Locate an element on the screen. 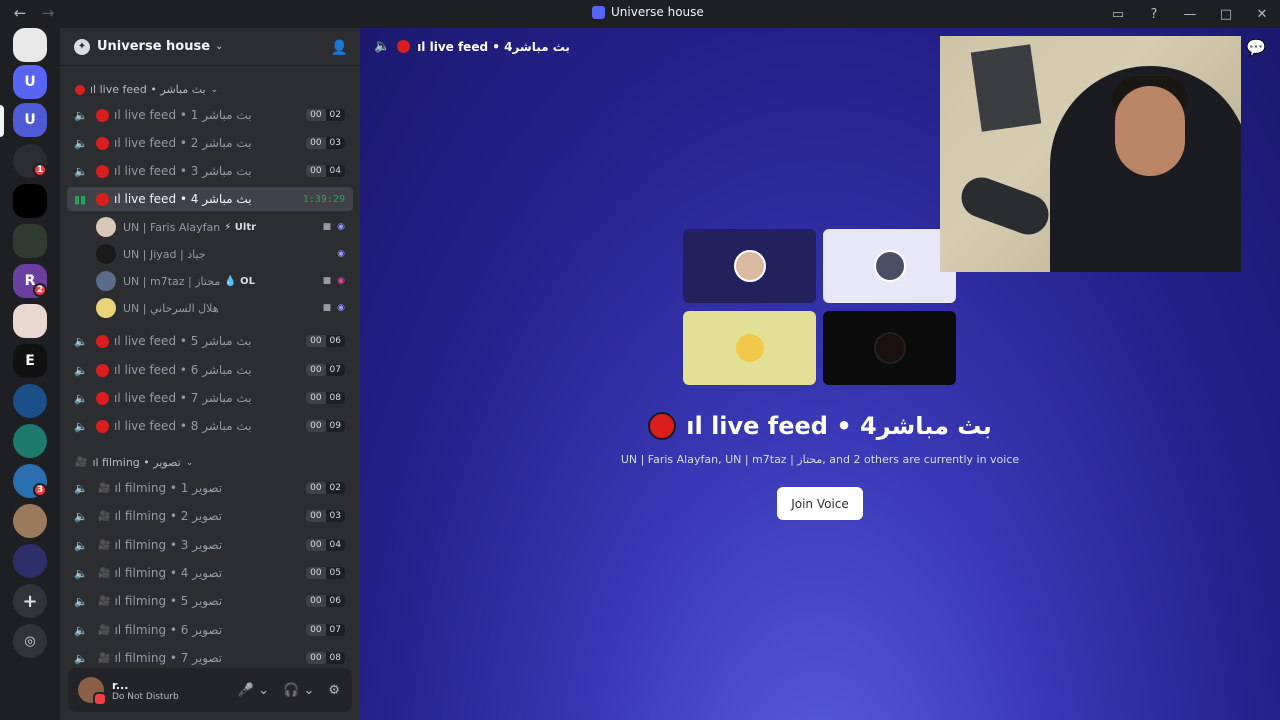  server-icon-2: U is located at coordinates (30, 82).